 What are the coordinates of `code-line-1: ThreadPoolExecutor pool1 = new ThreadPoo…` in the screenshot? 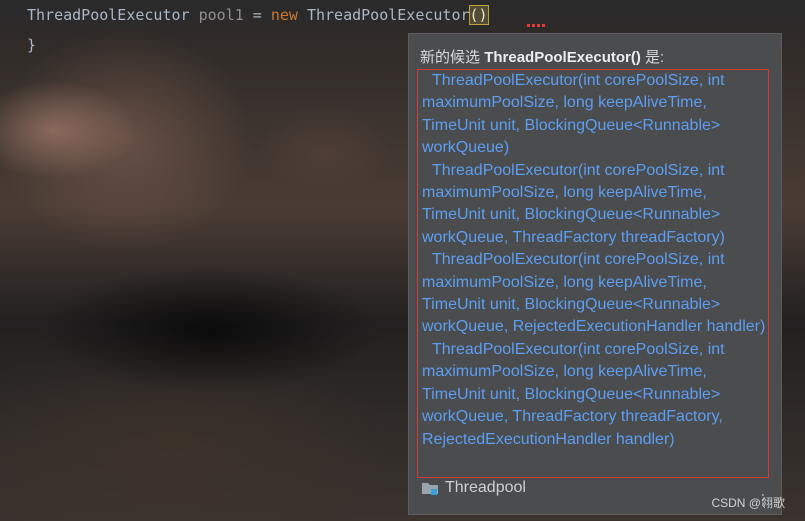 It's located at (258, 15).